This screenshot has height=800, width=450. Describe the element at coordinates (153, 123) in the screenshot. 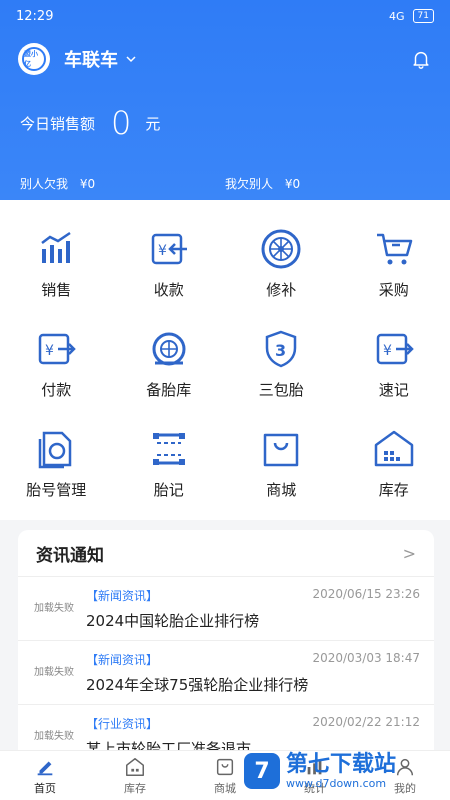

I see `sales-unit: 元` at that location.